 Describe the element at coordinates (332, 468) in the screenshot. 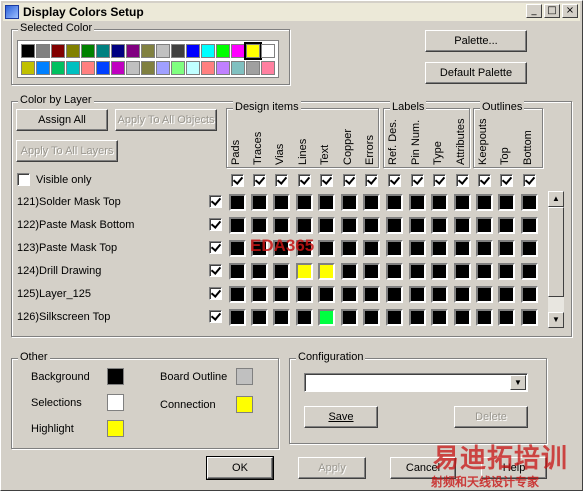

I see `apply-button: Apply` at that location.